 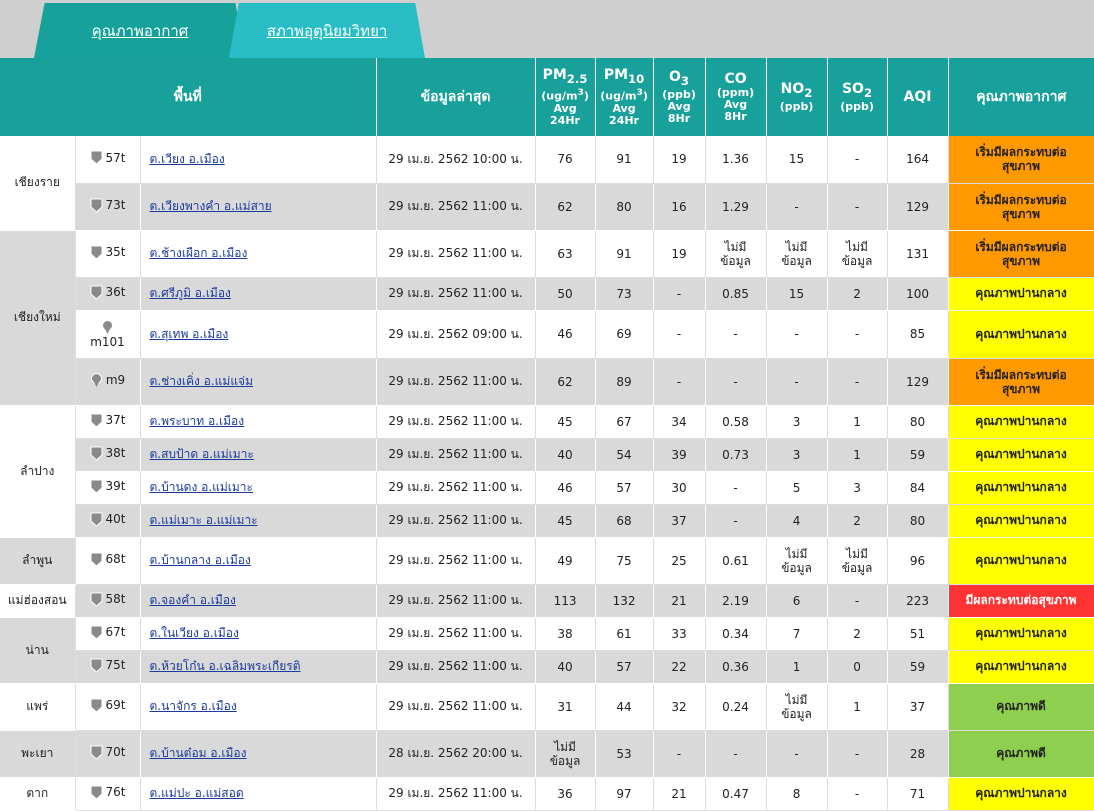 What do you see at coordinates (194, 633) in the screenshot?
I see `area-link: ต.ในเวียง อ.เมือง` at bounding box center [194, 633].